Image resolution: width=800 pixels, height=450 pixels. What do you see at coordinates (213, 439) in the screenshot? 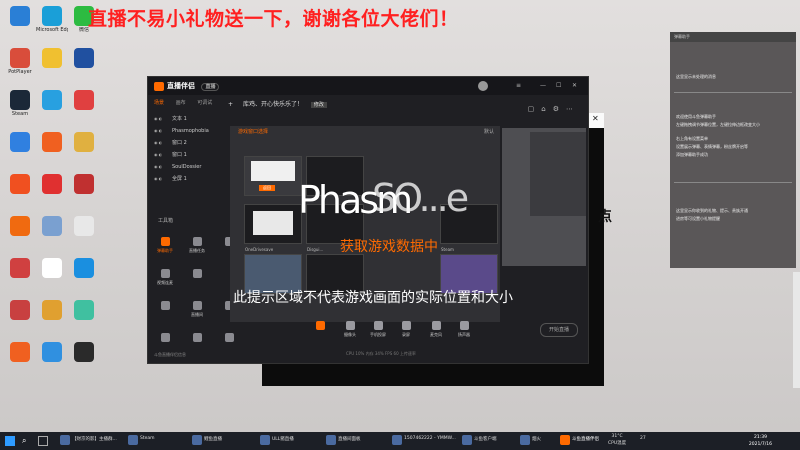
I see `taskbar-item: 鲤鱼直播` at bounding box center [213, 439].